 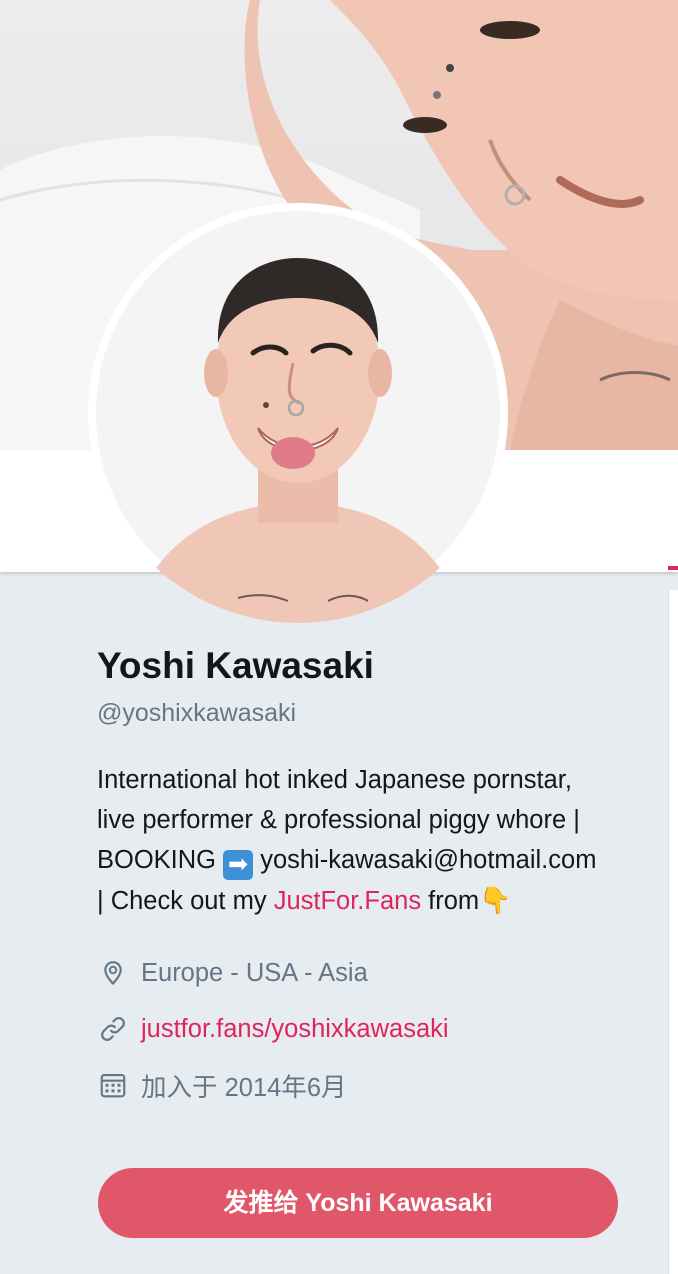 What do you see at coordinates (357, 1085) in the screenshot?
I see `profile-joined-row: 加入于 2014年6月` at bounding box center [357, 1085].